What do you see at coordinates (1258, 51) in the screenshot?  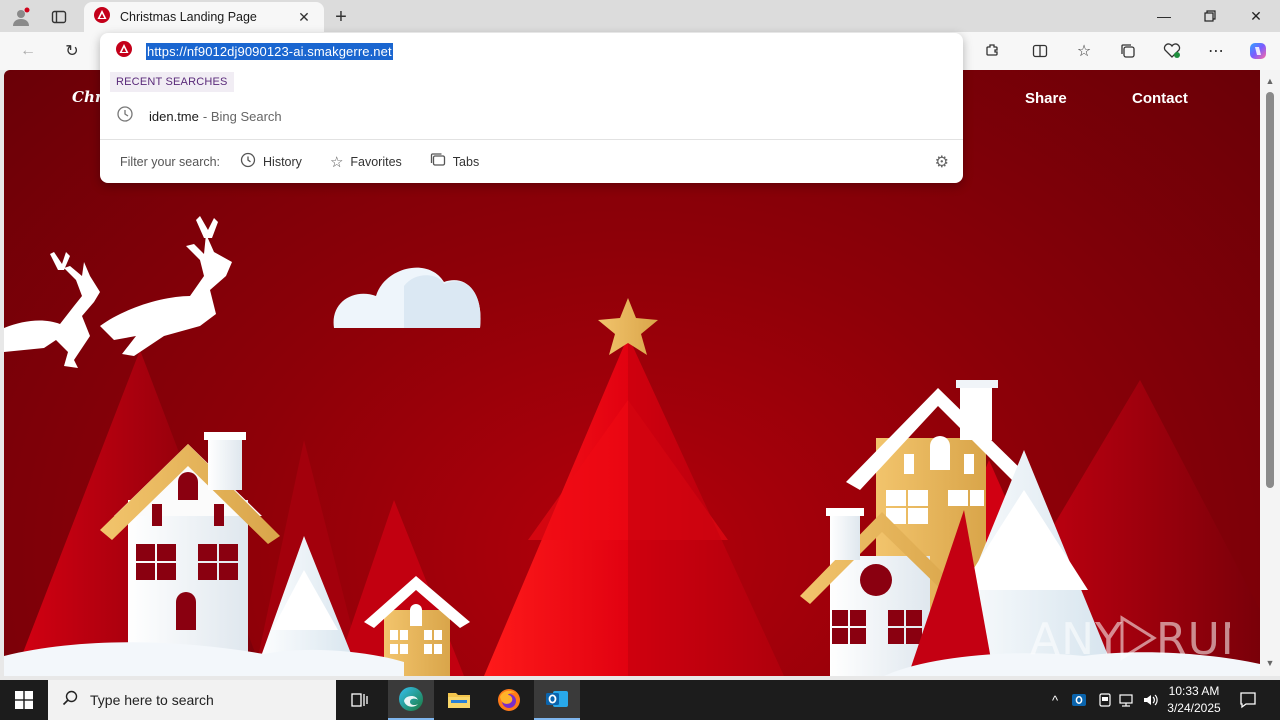 I see `copilot-icon` at bounding box center [1258, 51].